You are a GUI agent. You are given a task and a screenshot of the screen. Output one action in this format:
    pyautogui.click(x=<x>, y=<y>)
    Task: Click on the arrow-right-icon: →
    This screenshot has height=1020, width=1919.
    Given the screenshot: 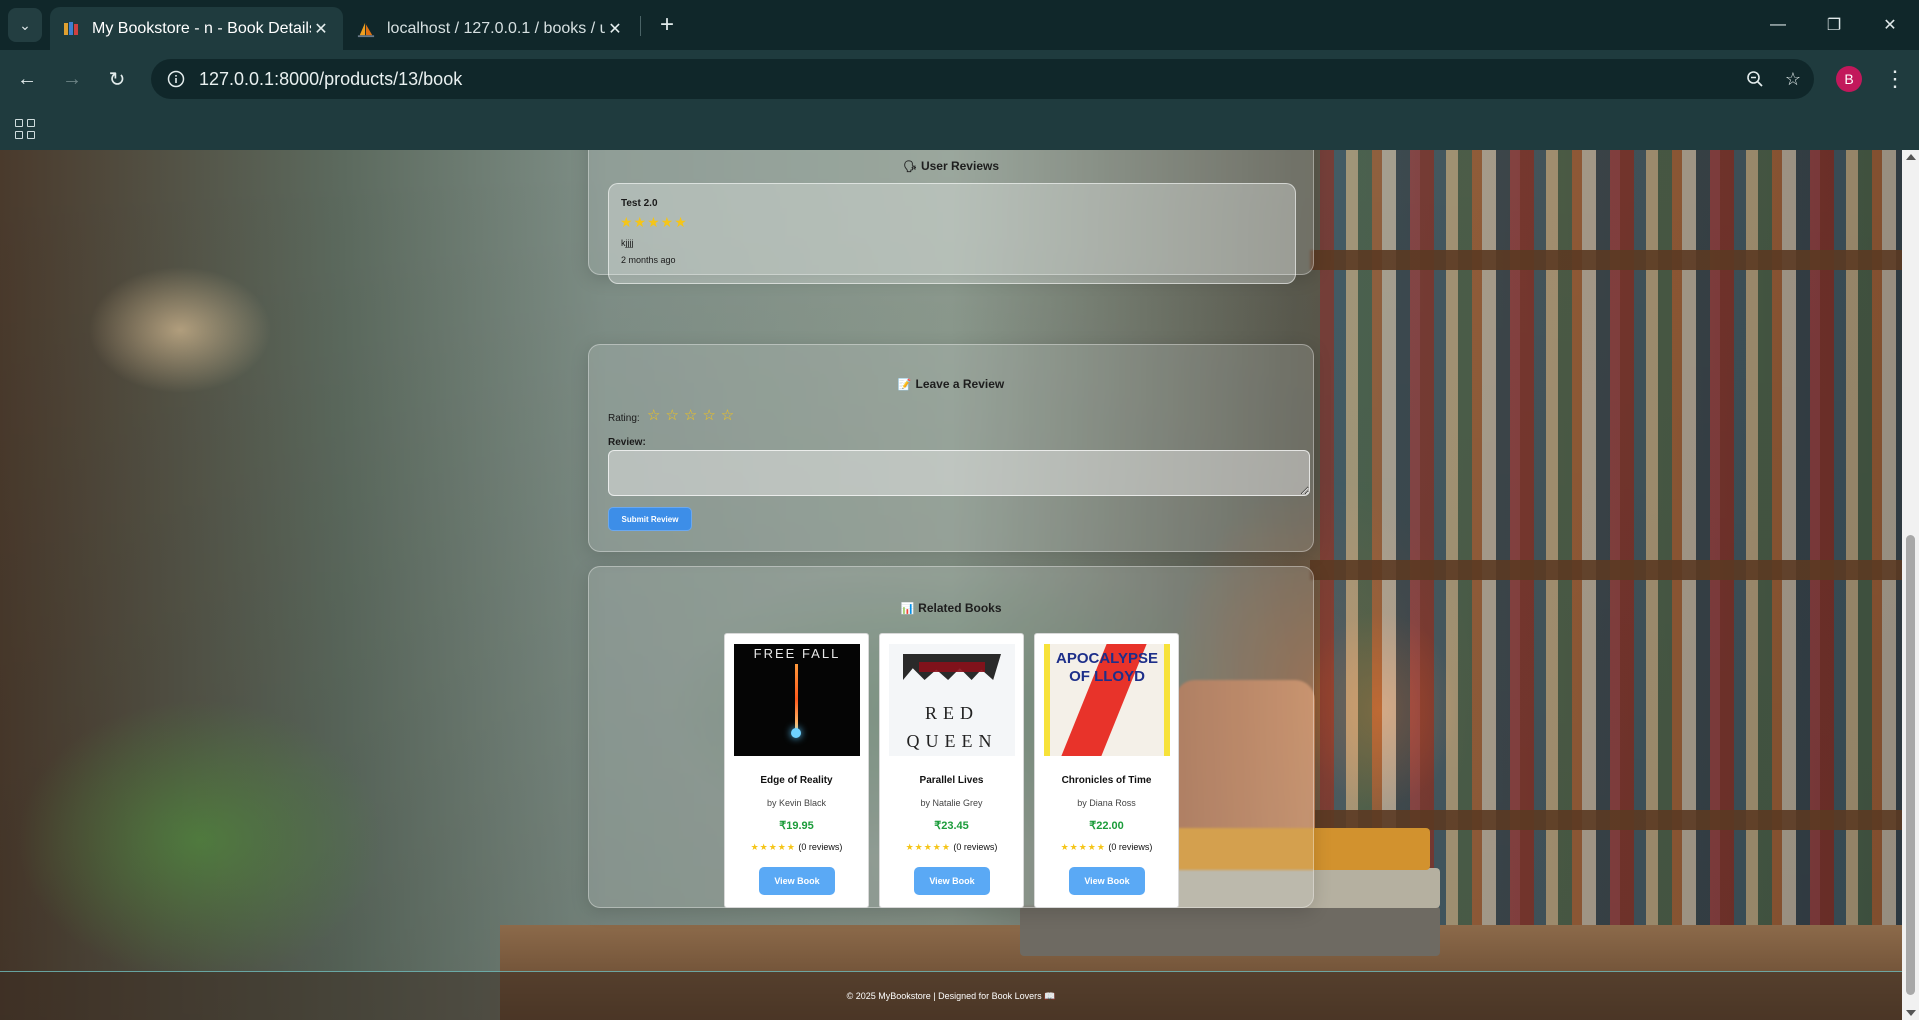 What is the action you would take?
    pyautogui.click(x=72, y=78)
    